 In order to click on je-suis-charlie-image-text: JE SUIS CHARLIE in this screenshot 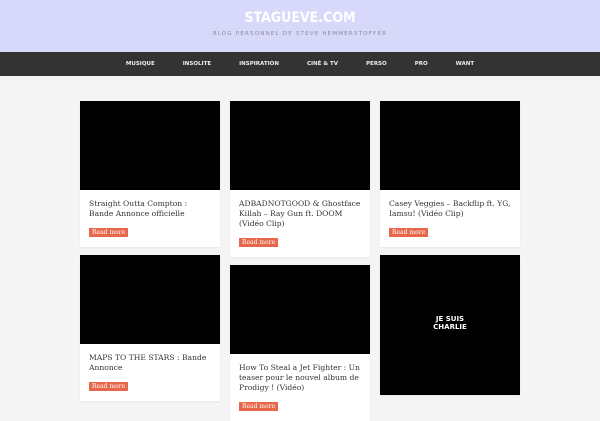, I will do `click(450, 323)`.